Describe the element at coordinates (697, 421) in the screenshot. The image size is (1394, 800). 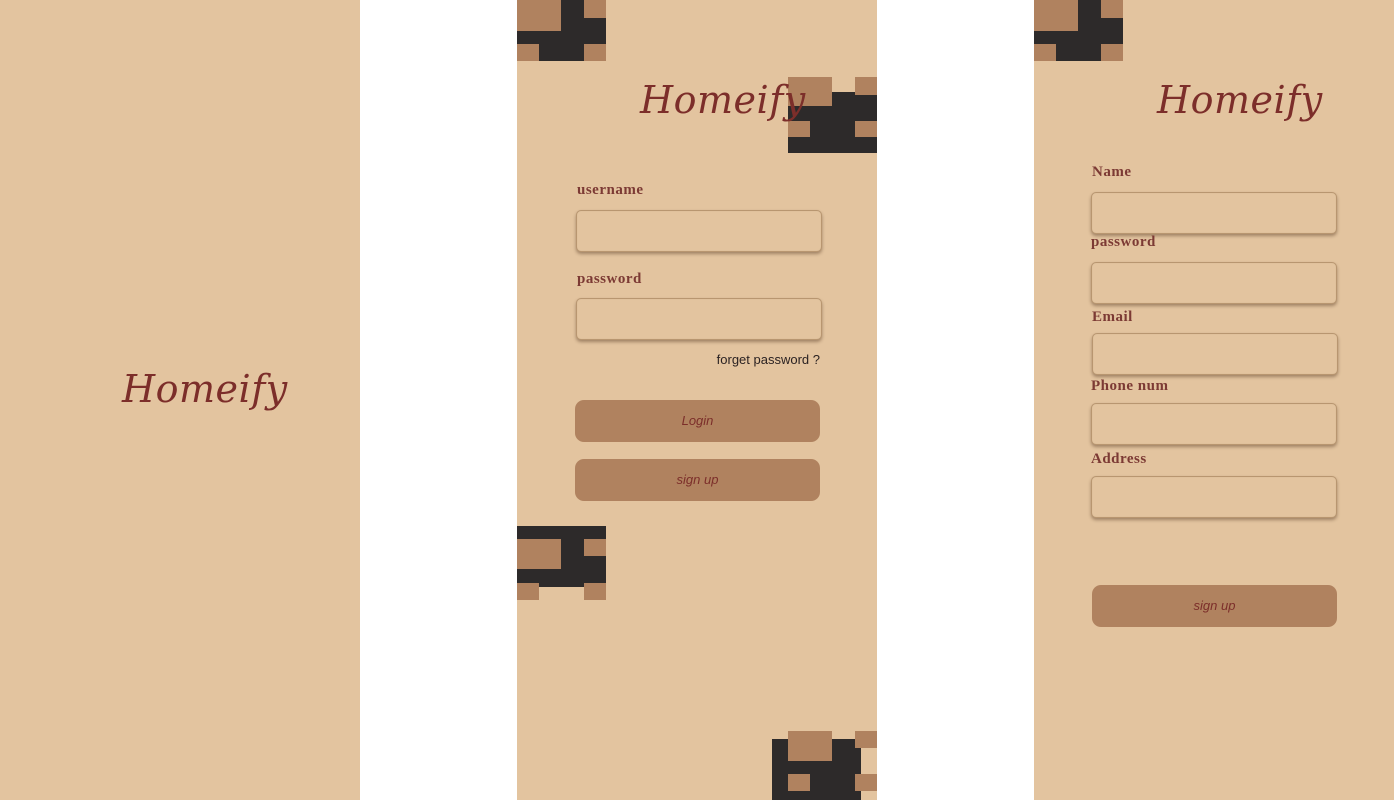
I see `login-button: Login` at that location.